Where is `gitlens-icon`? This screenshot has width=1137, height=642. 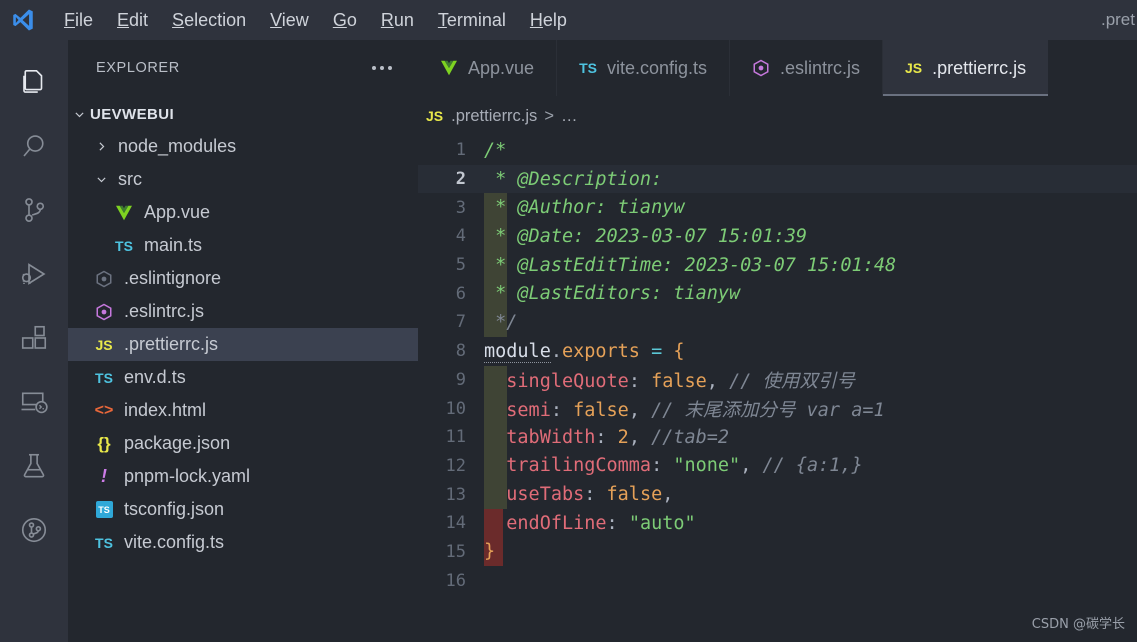 gitlens-icon is located at coordinates (34, 530).